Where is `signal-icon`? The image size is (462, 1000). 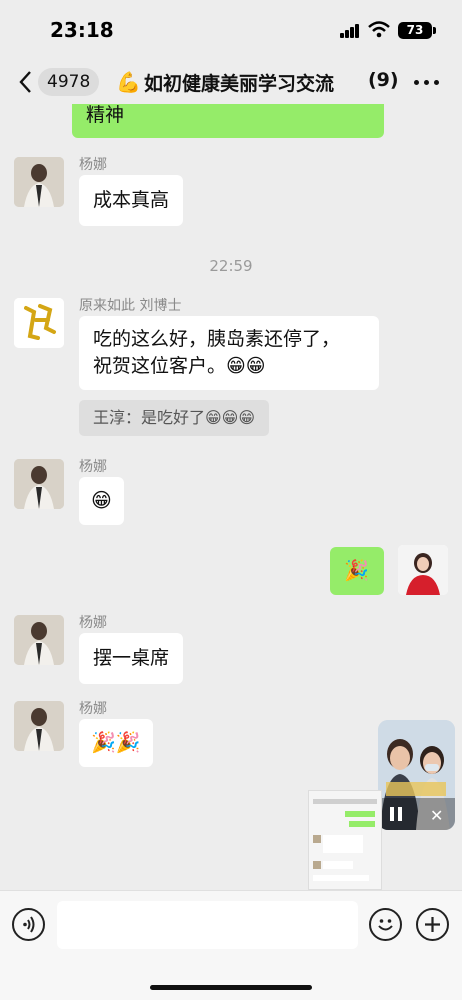
signal-icon is located at coordinates (350, 31).